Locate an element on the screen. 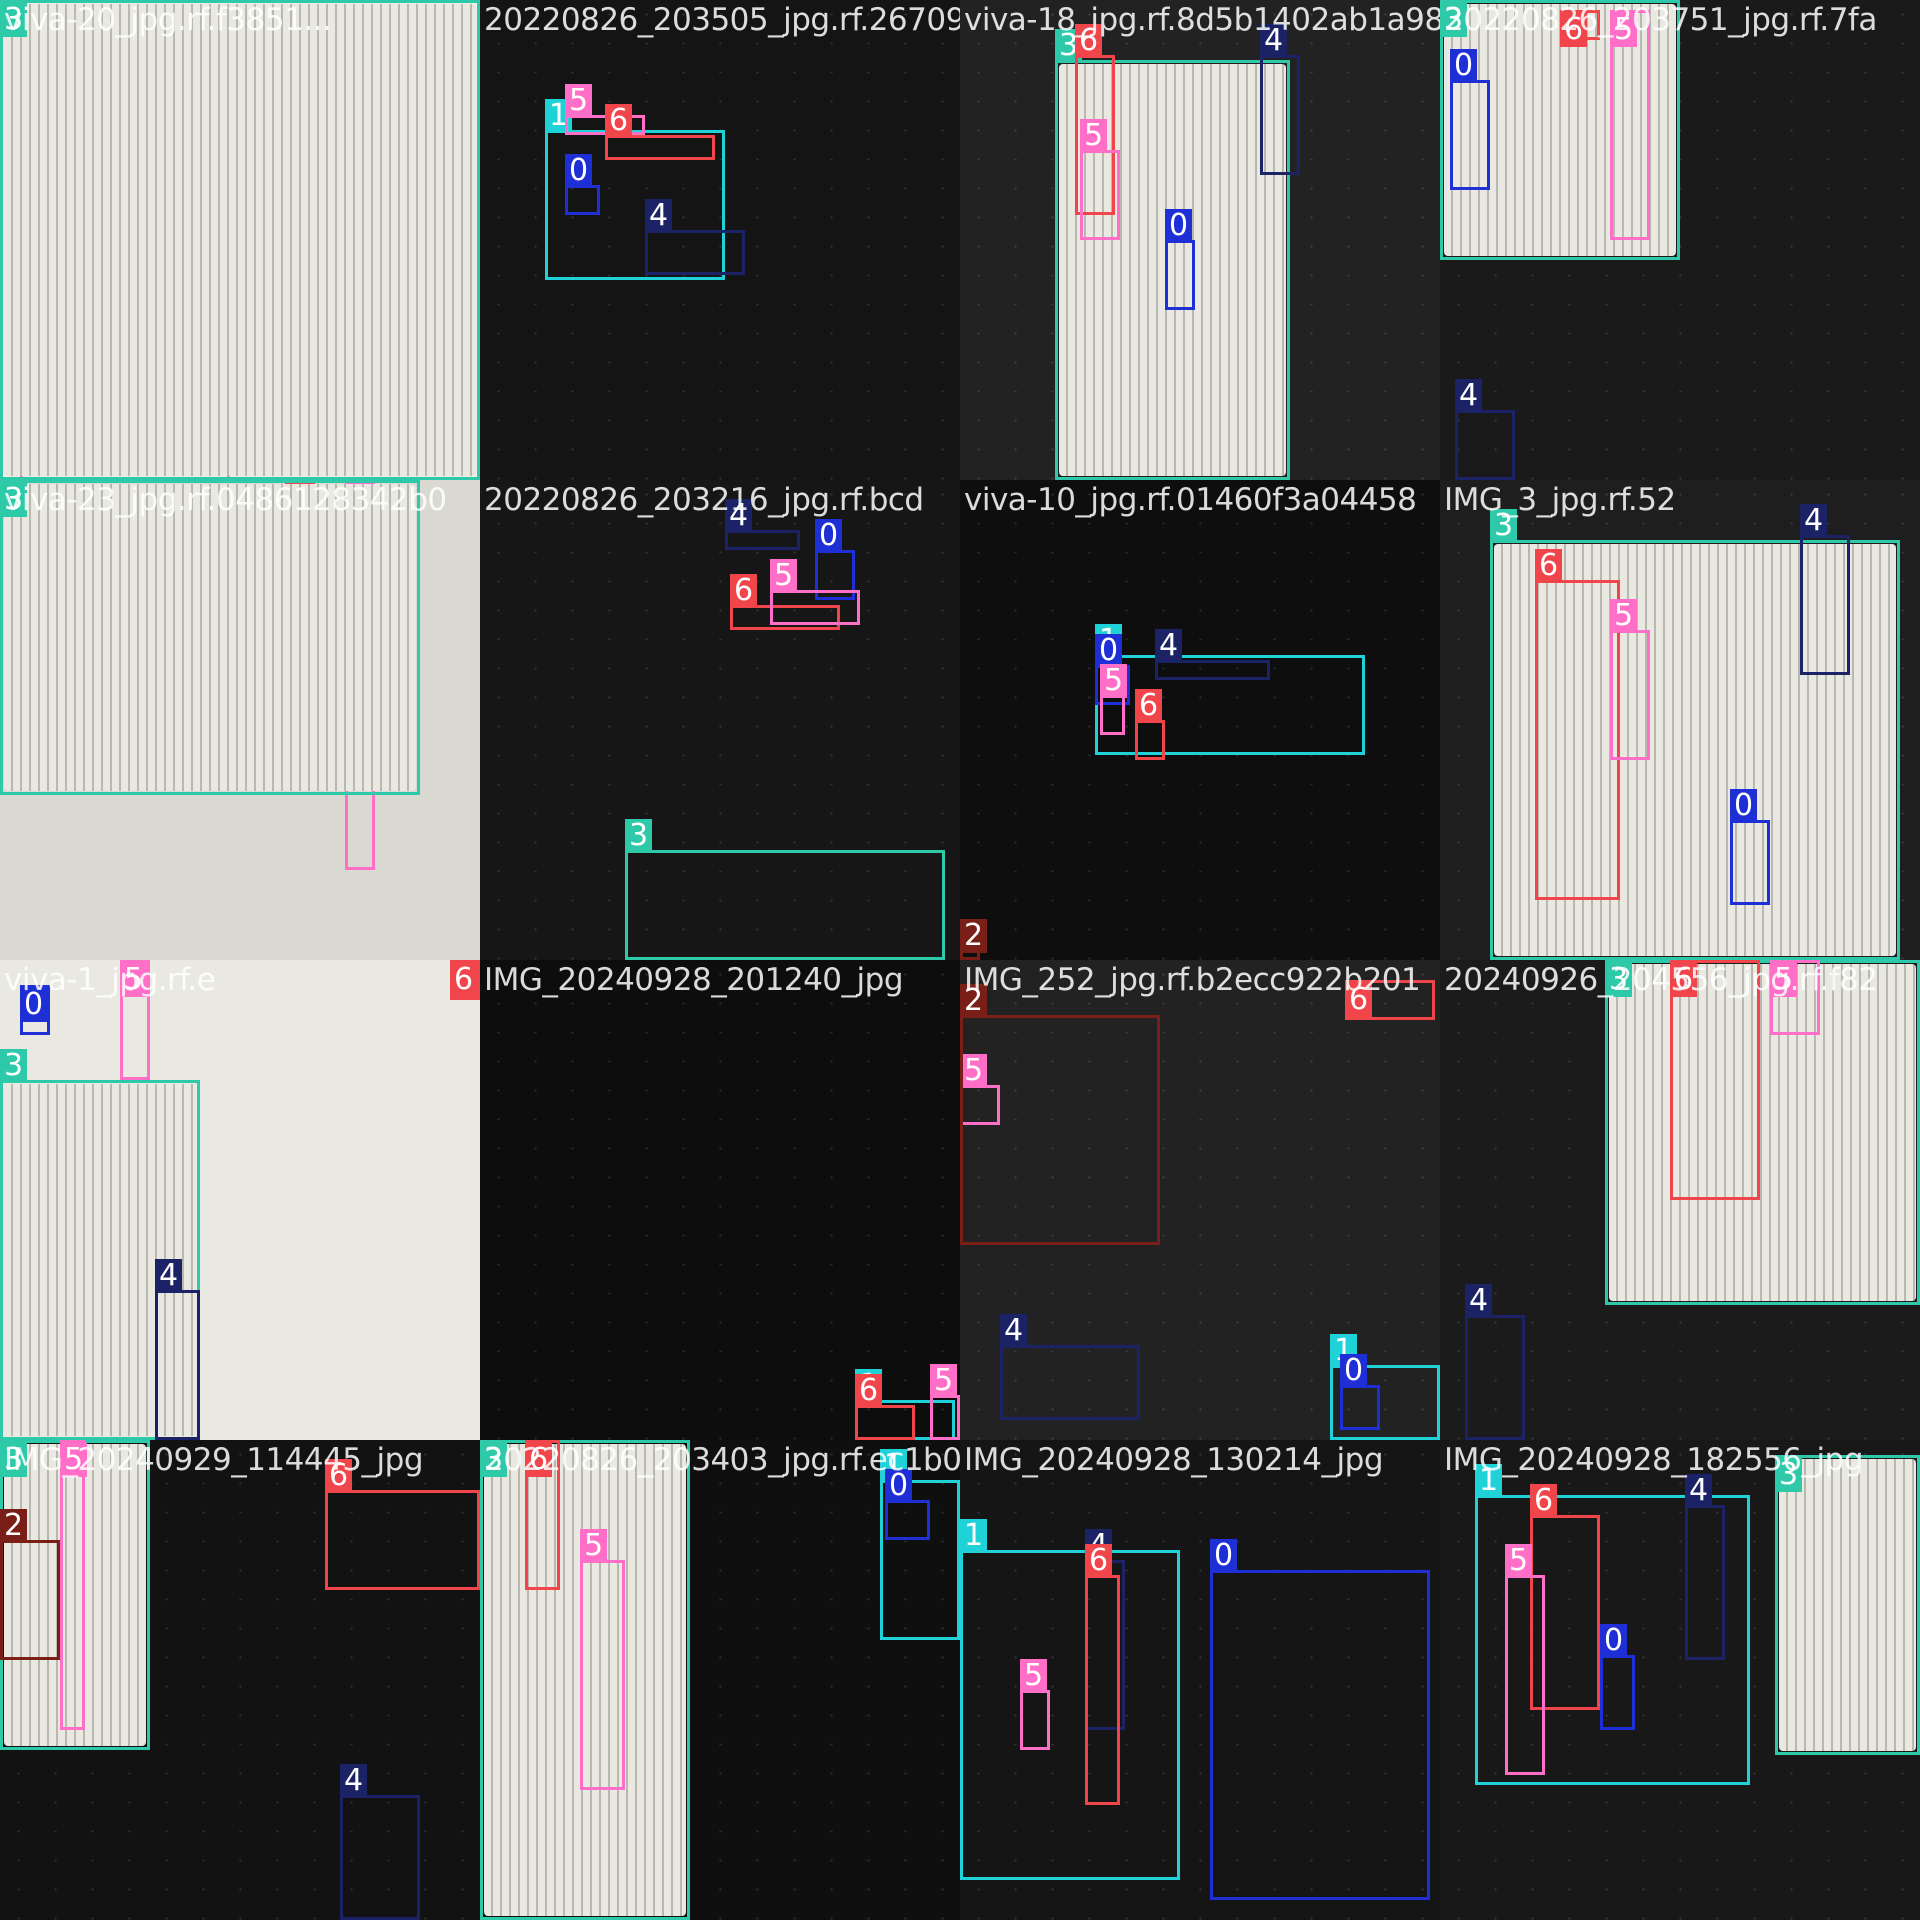 This screenshot has height=1920, width=1920. tile-filename: viva-18_jpg.rf.8d5b1402ab1a989fc is located at coordinates (1202, 20).